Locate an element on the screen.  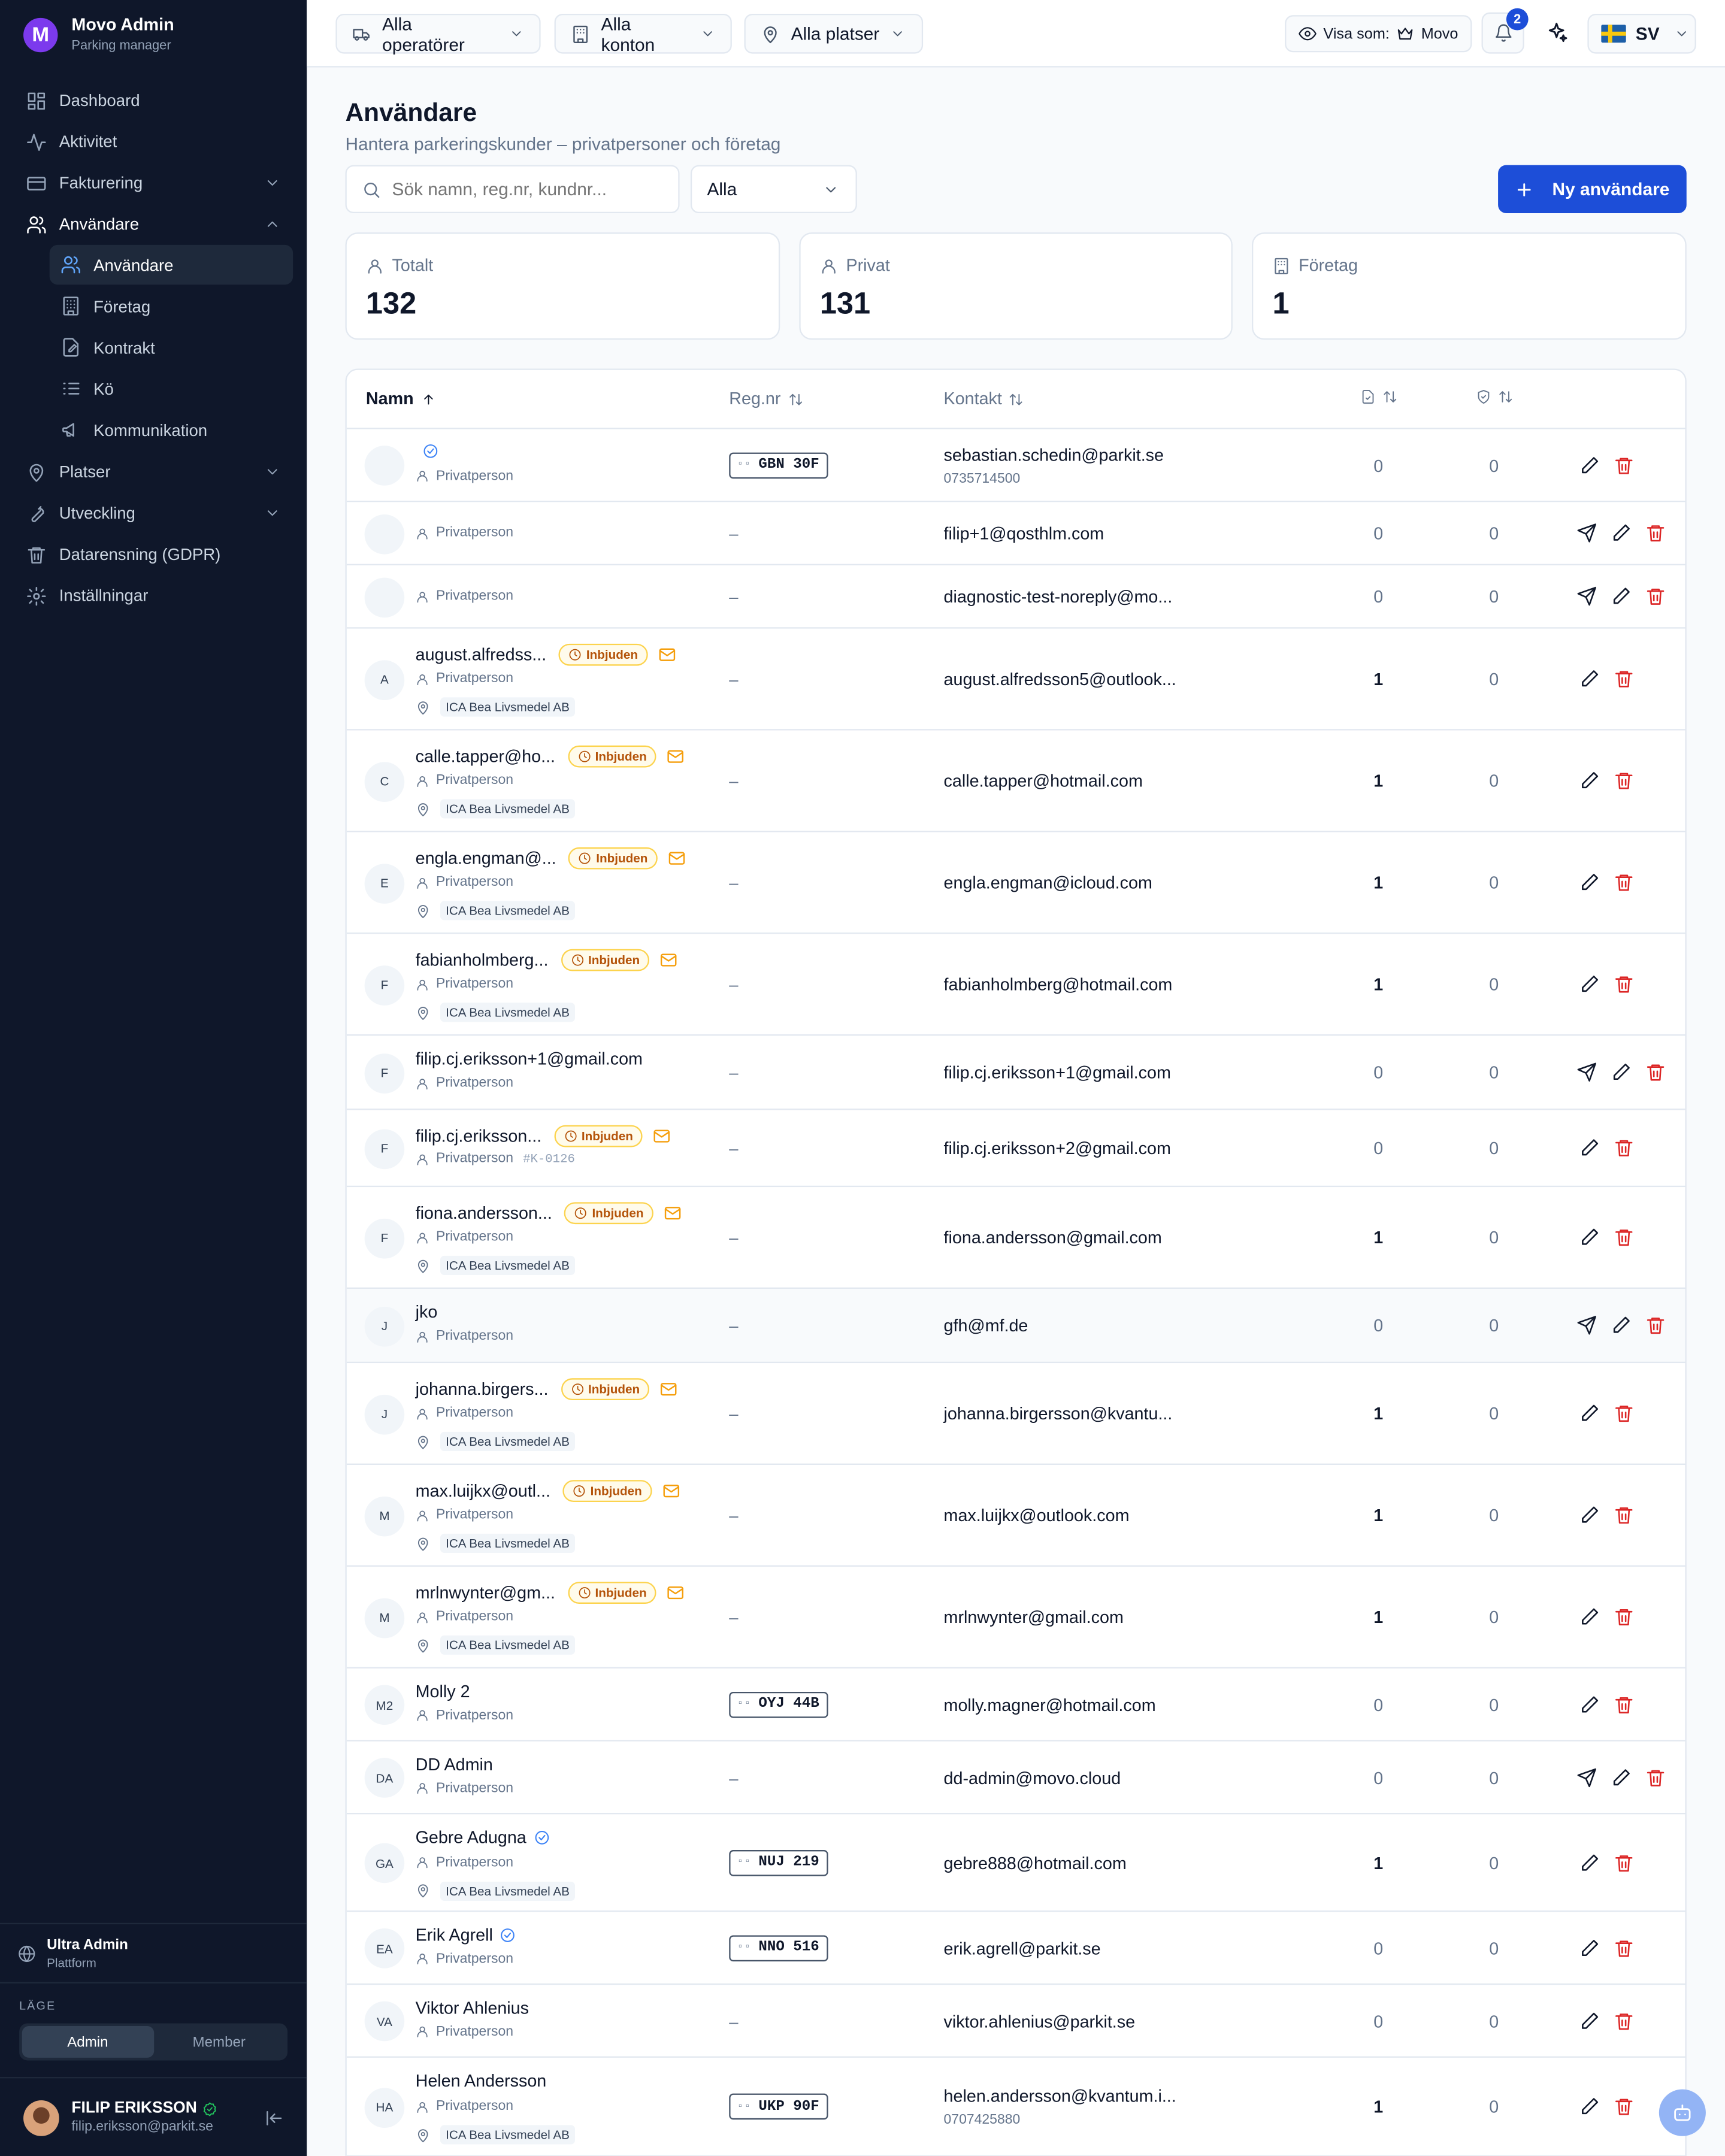
table-row: J jko Privatperson – gfh@mf.de 0 0 is located at coordinates (1015, 1326).